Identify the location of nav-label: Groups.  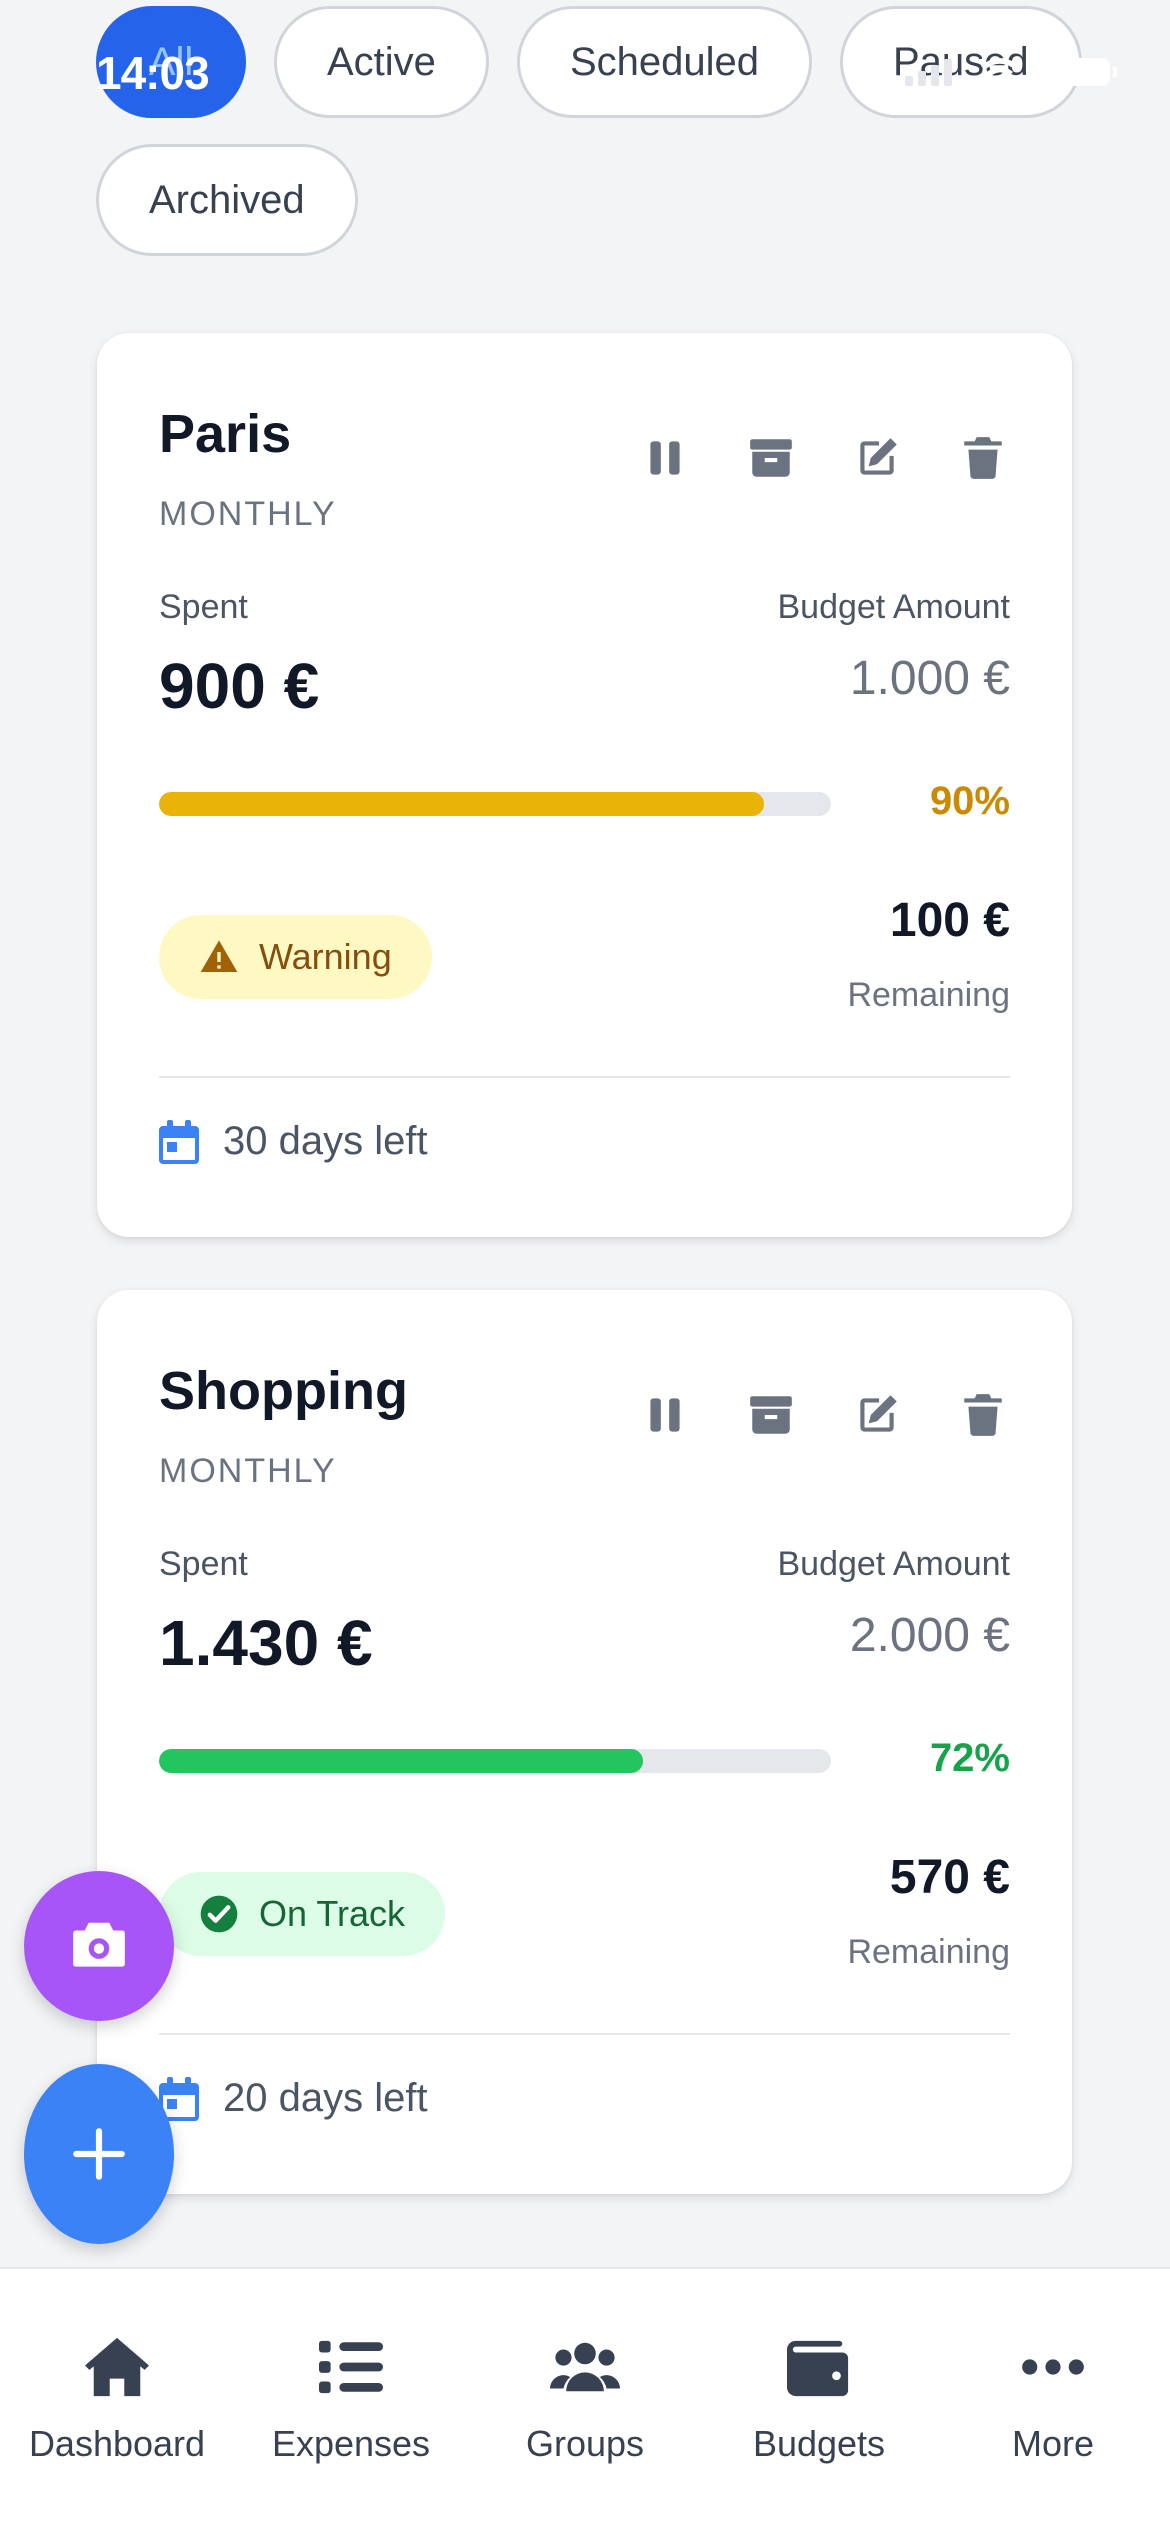
(585, 2443).